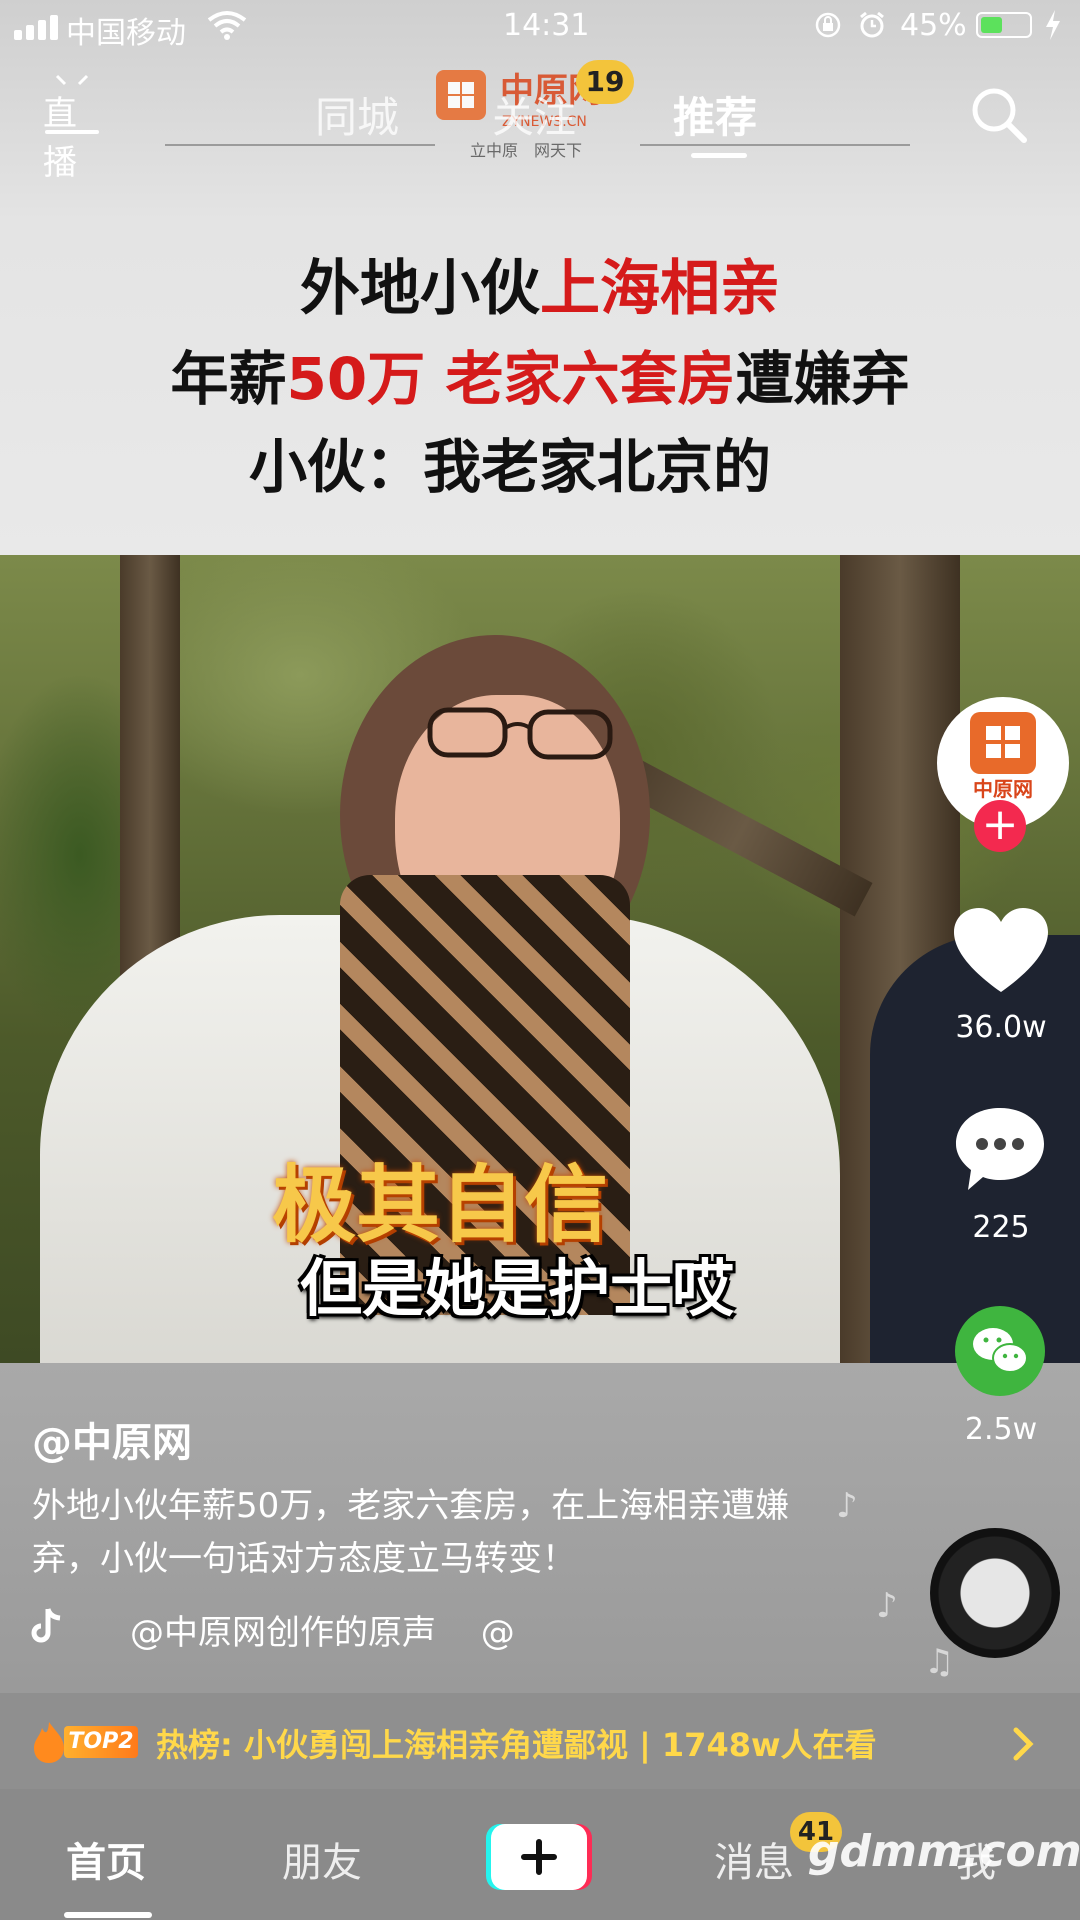  I want to click on flame-icon, so click(49, 1742).